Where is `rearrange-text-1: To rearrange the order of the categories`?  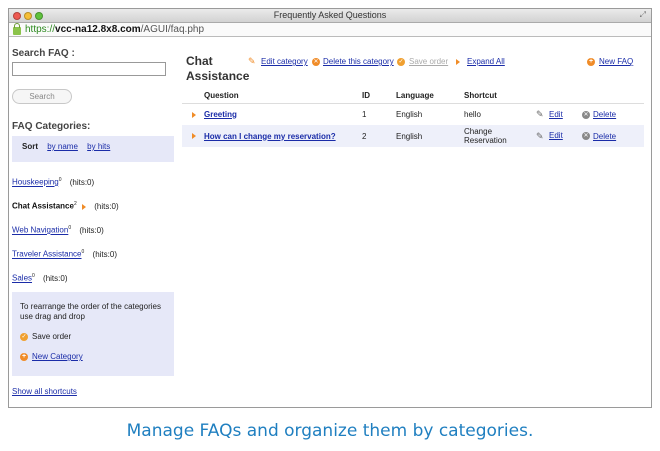 rearrange-text-1: To rearrange the order of the categories is located at coordinates (90, 306).